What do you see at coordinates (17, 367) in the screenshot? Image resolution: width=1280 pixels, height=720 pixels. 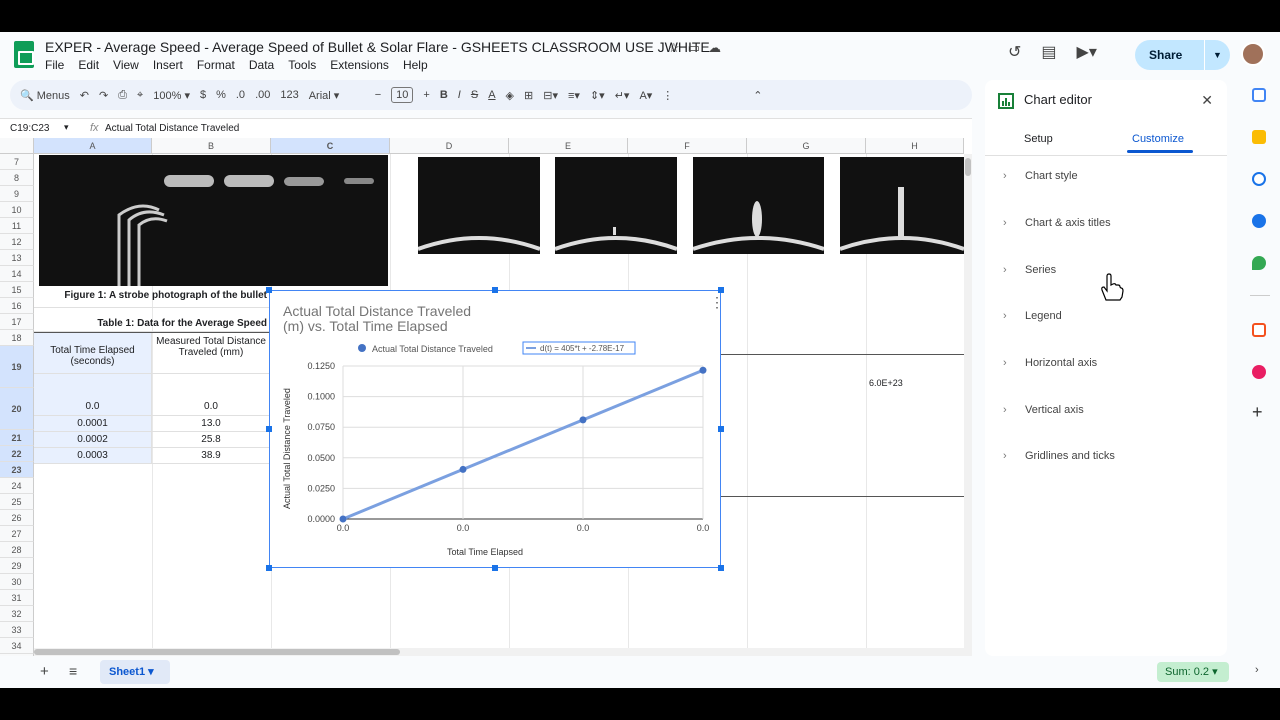 I see `row-header-19: 19` at bounding box center [17, 367].